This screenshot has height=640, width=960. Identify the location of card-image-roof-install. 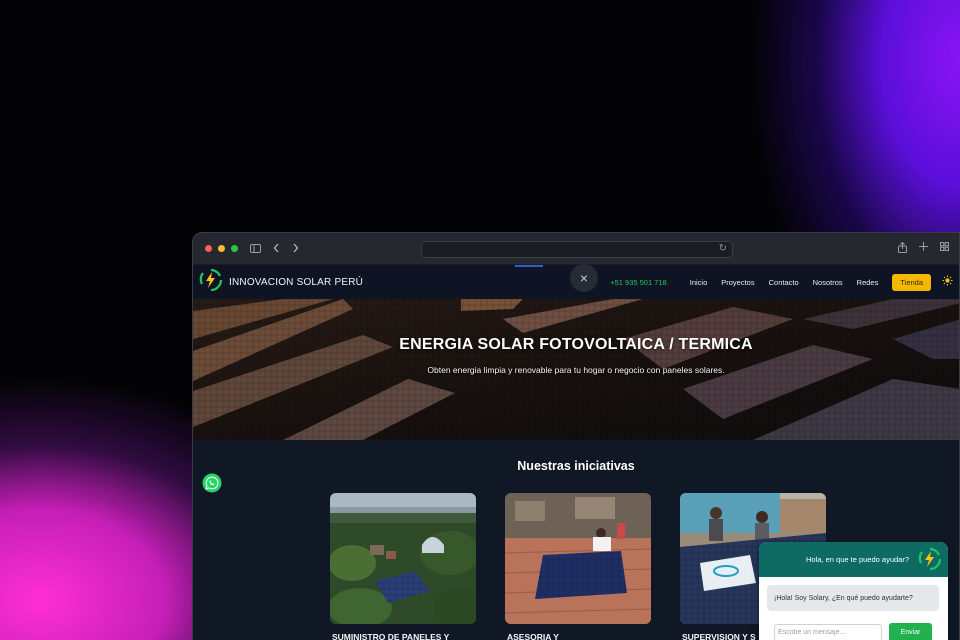
(578, 558).